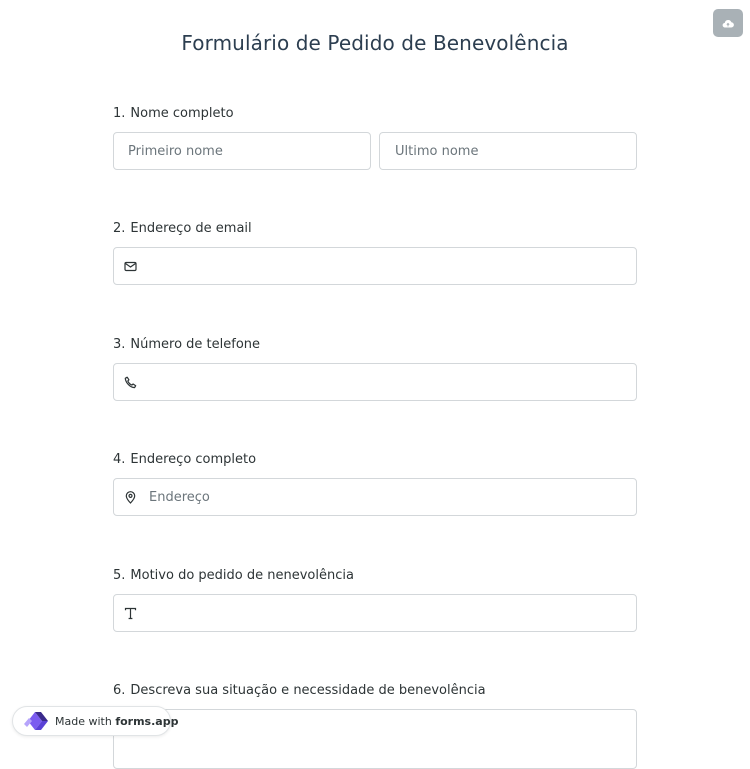 Image resolution: width=750 pixels, height=769 pixels. I want to click on question-number: 3., so click(119, 344).